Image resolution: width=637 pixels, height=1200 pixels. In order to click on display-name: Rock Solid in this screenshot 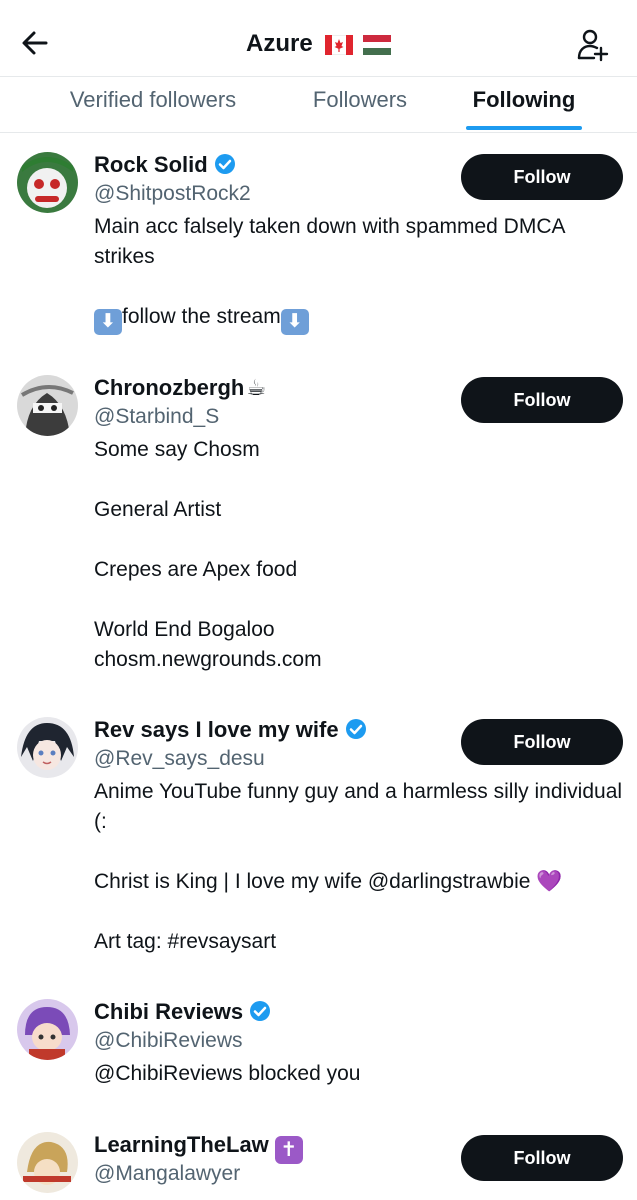, I will do `click(165, 165)`.